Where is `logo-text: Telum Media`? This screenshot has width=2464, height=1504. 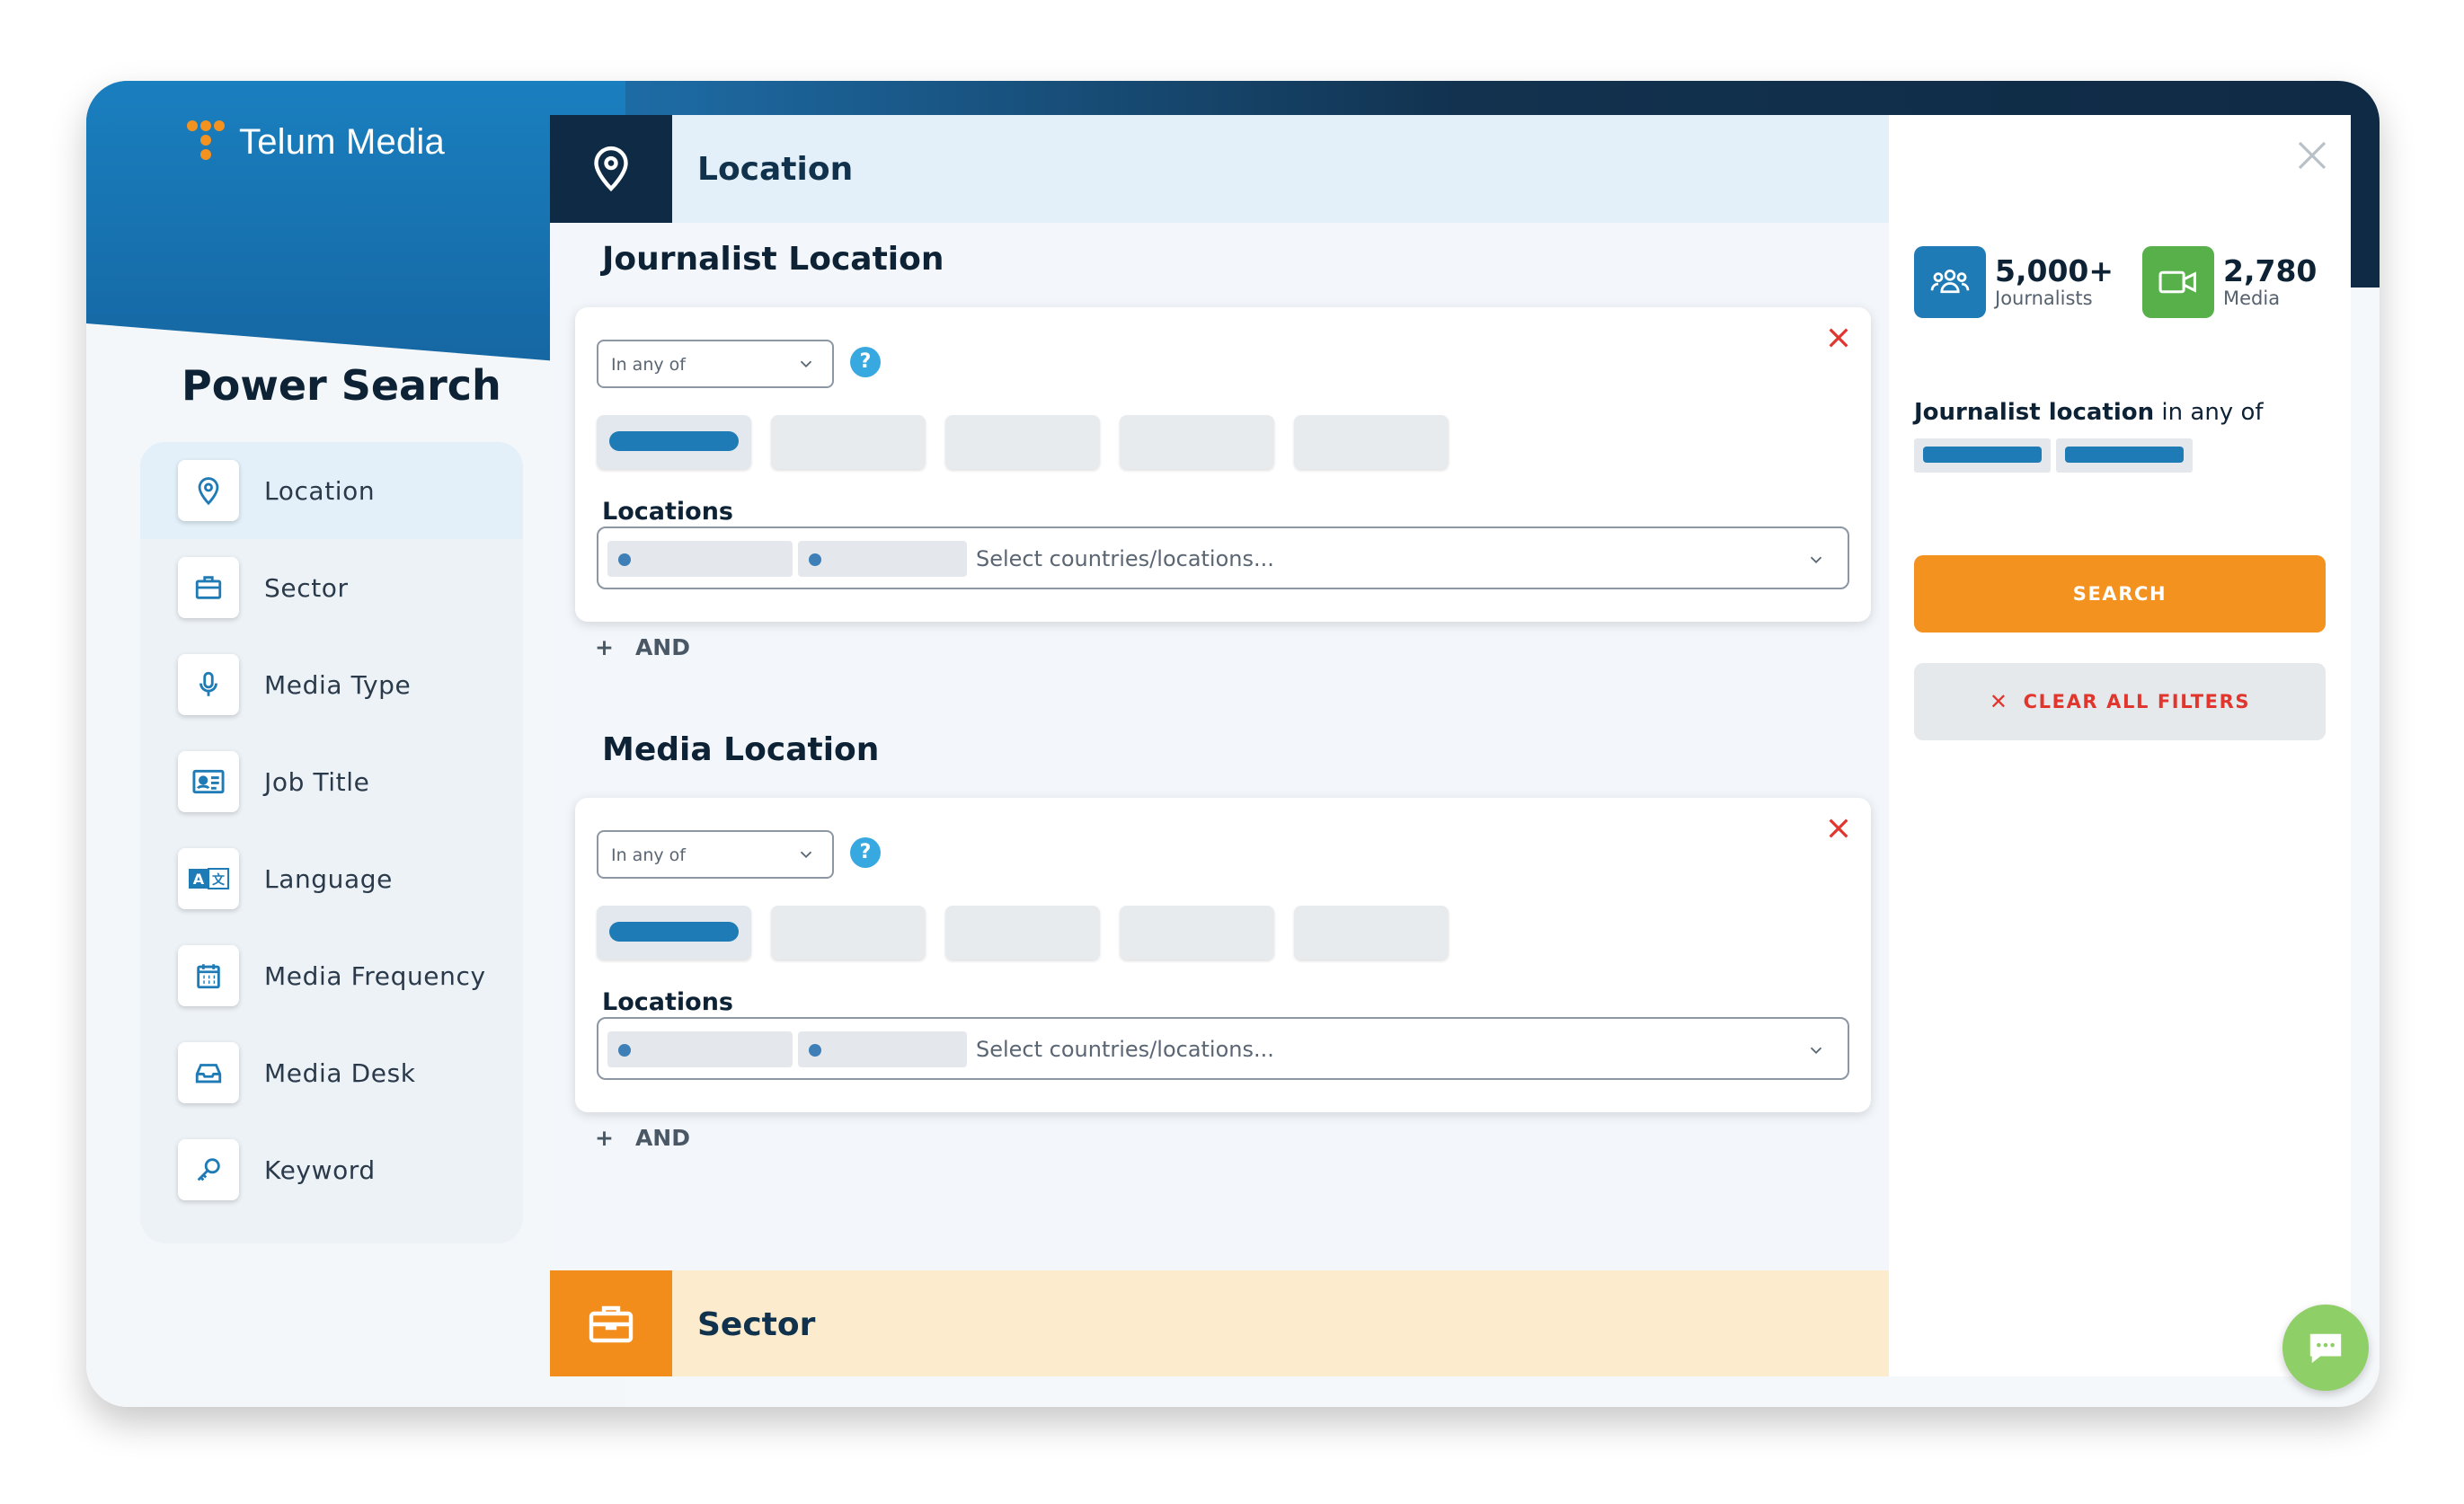 logo-text: Telum Media is located at coordinates (342, 141).